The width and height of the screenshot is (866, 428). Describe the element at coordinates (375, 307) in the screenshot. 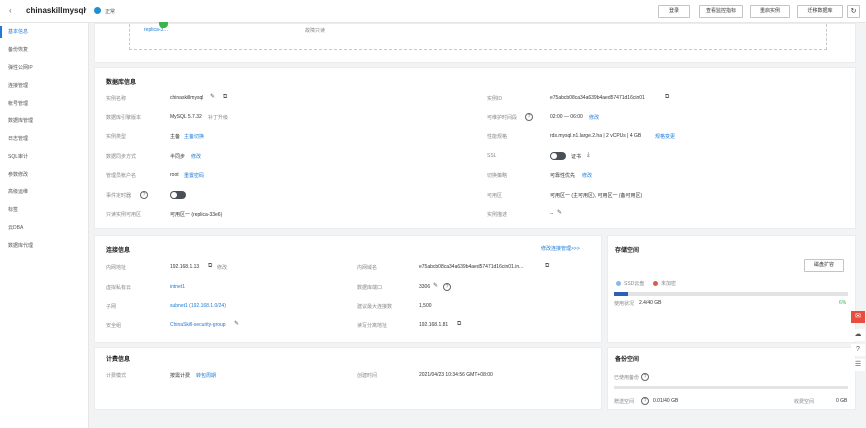

I see `label-max-connections: 建议最大连接数` at that location.